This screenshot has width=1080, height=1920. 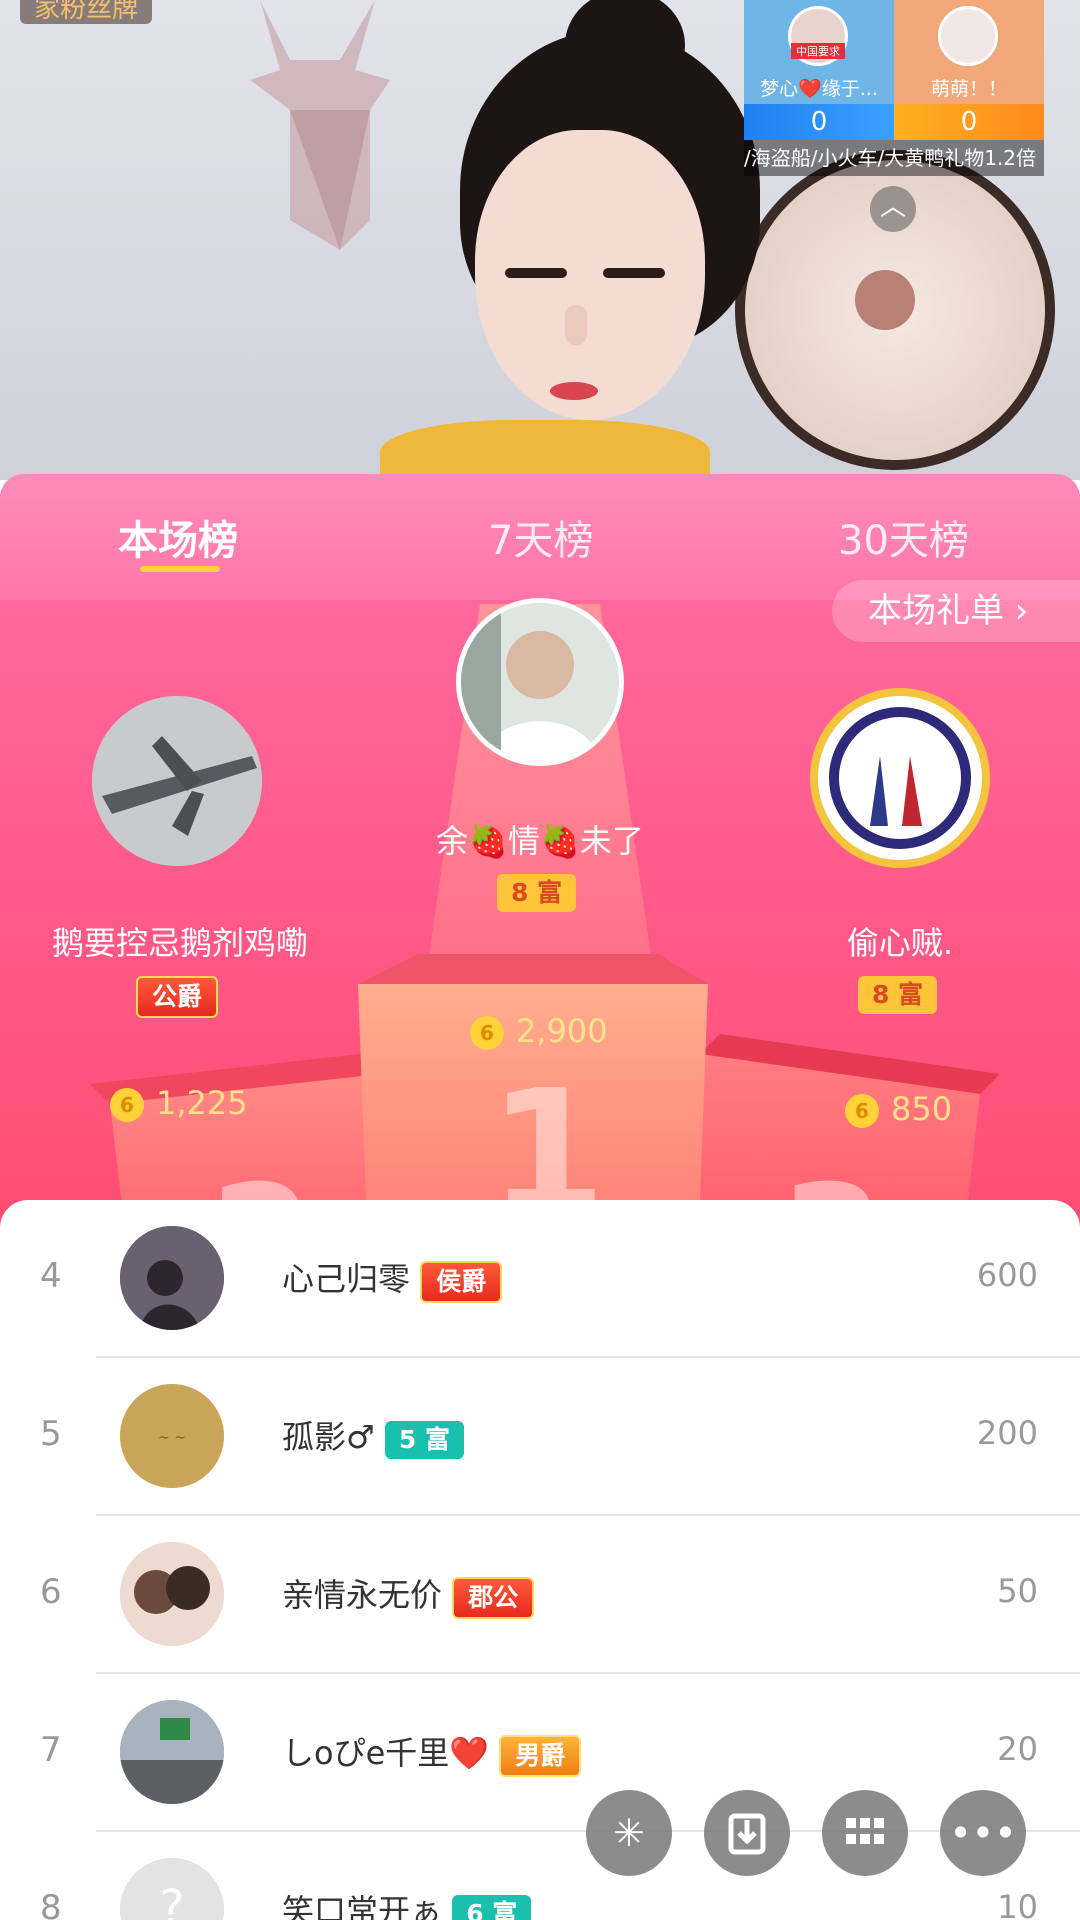 I want to click on rank-number: 5, so click(x=51, y=1434).